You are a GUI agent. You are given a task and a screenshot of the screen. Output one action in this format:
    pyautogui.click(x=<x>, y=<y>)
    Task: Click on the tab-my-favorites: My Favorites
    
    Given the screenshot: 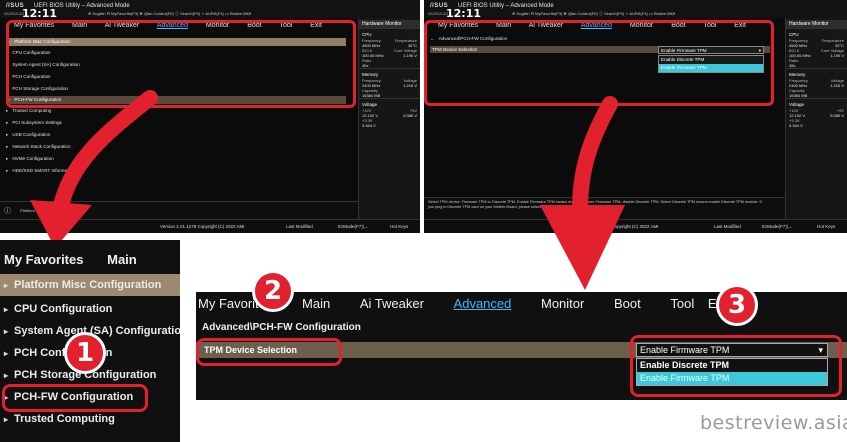 What is the action you would take?
    pyautogui.click(x=43, y=259)
    